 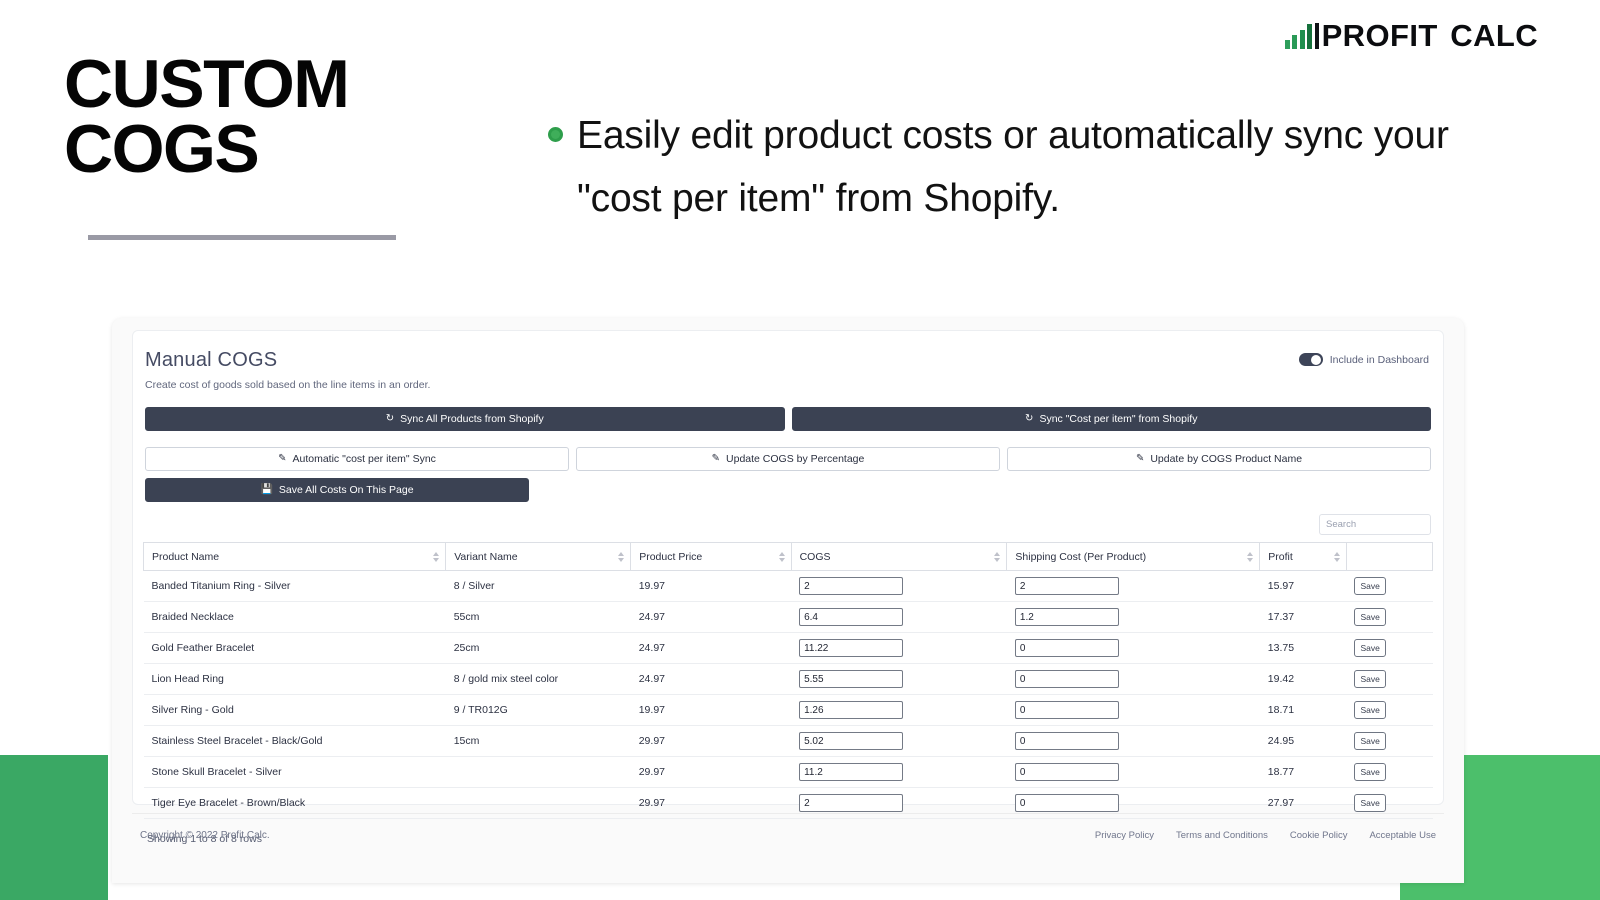 What do you see at coordinates (1303, 679) in the screenshot?
I see `cell-profit: 19.42` at bounding box center [1303, 679].